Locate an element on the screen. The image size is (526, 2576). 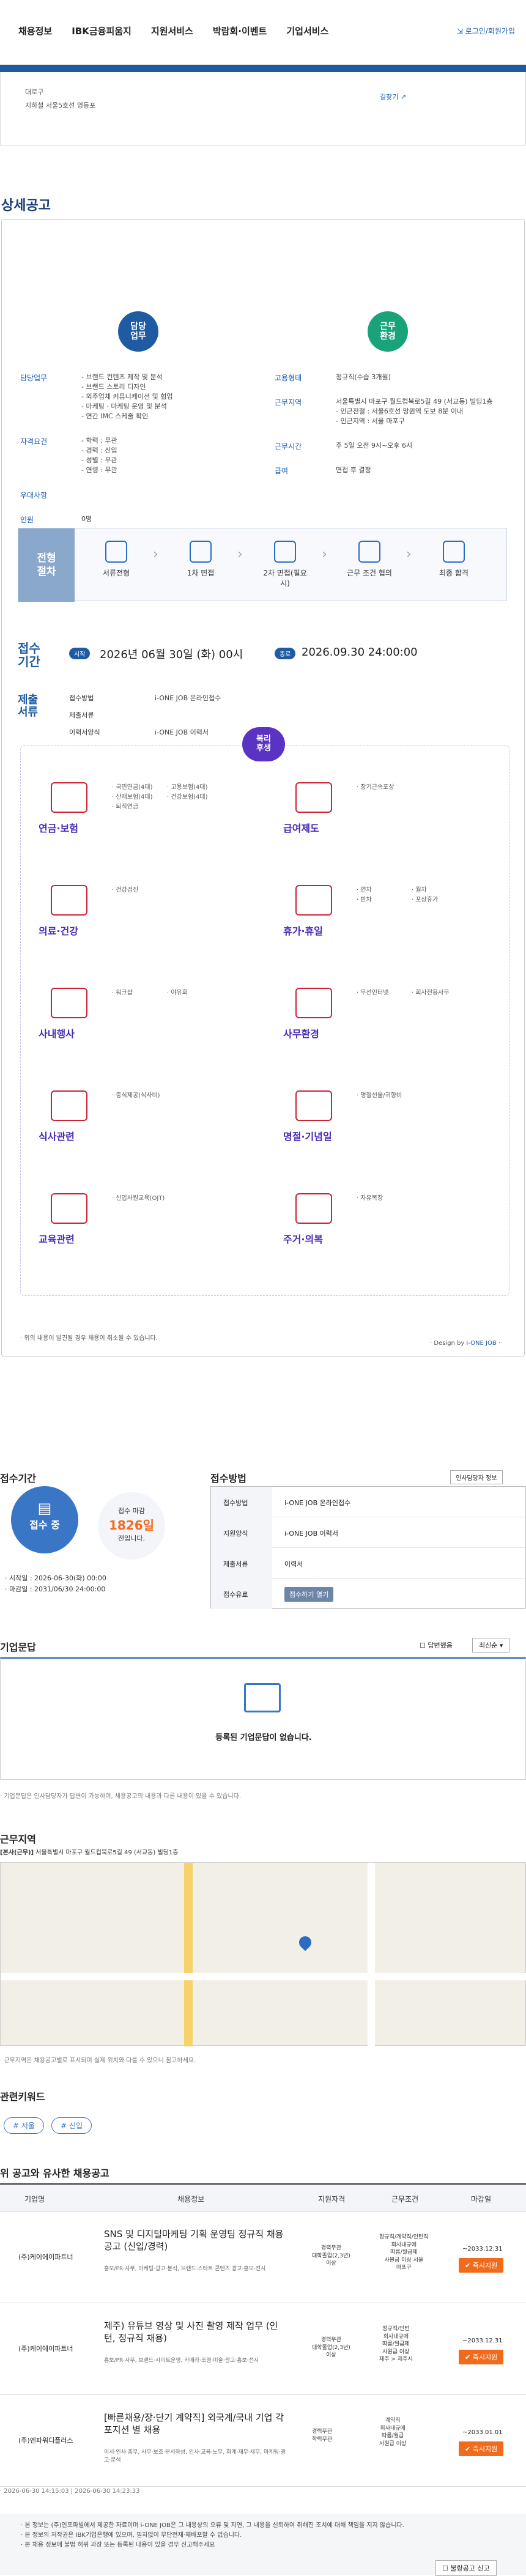
row-value: 면접 후 결정 is located at coordinates (353, 470).